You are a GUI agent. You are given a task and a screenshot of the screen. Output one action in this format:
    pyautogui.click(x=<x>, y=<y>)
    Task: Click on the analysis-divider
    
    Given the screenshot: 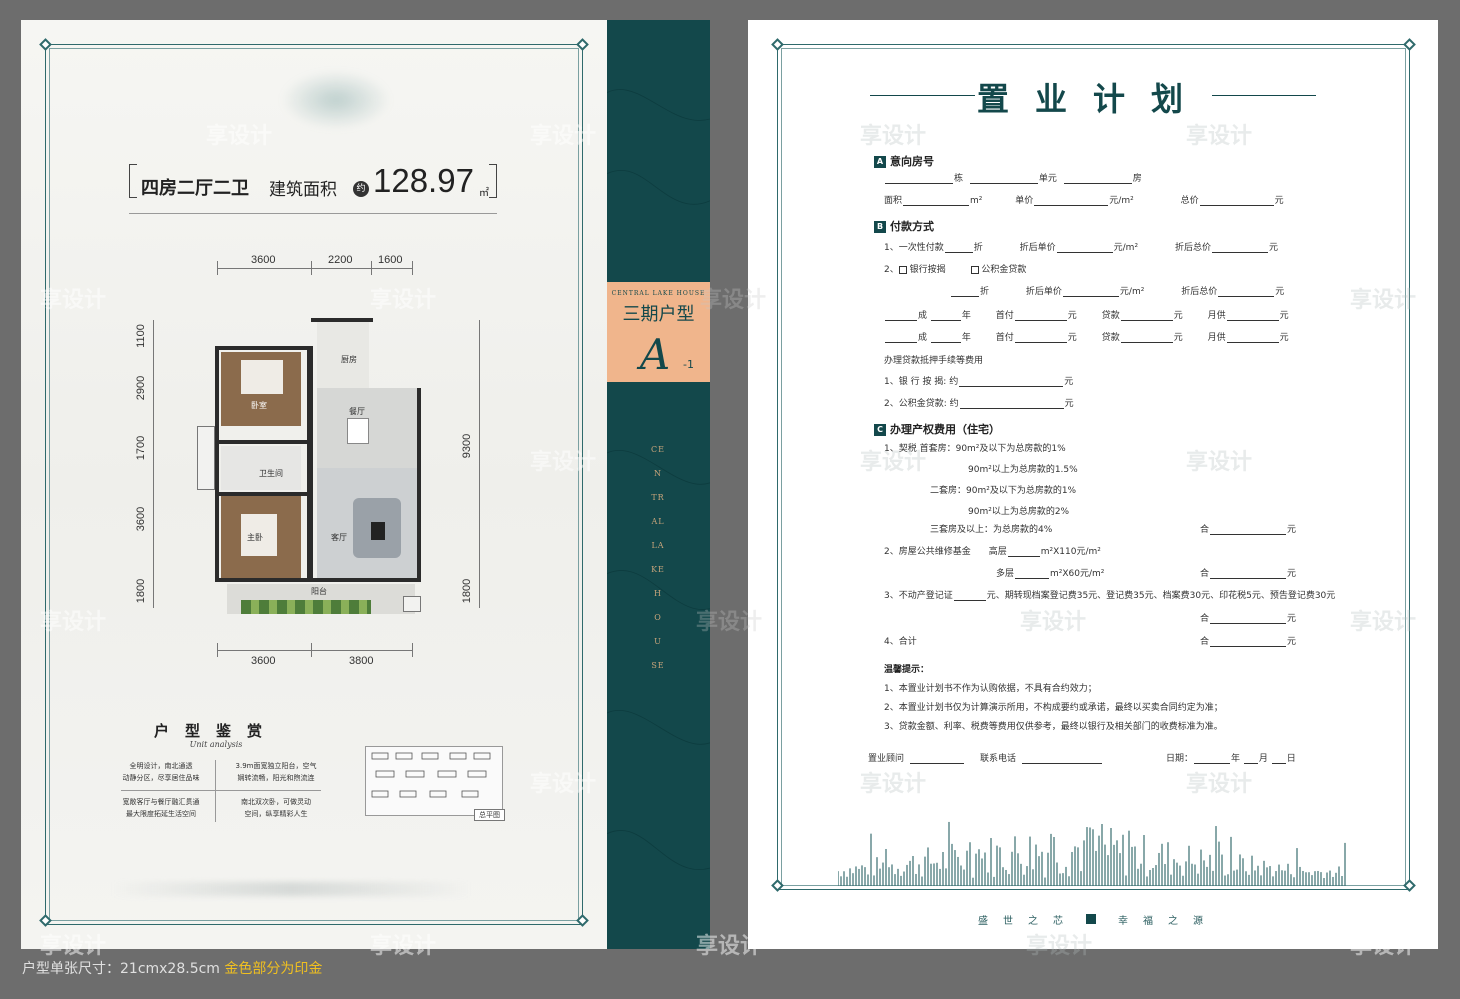 What is the action you would take?
    pyautogui.click(x=221, y=790)
    